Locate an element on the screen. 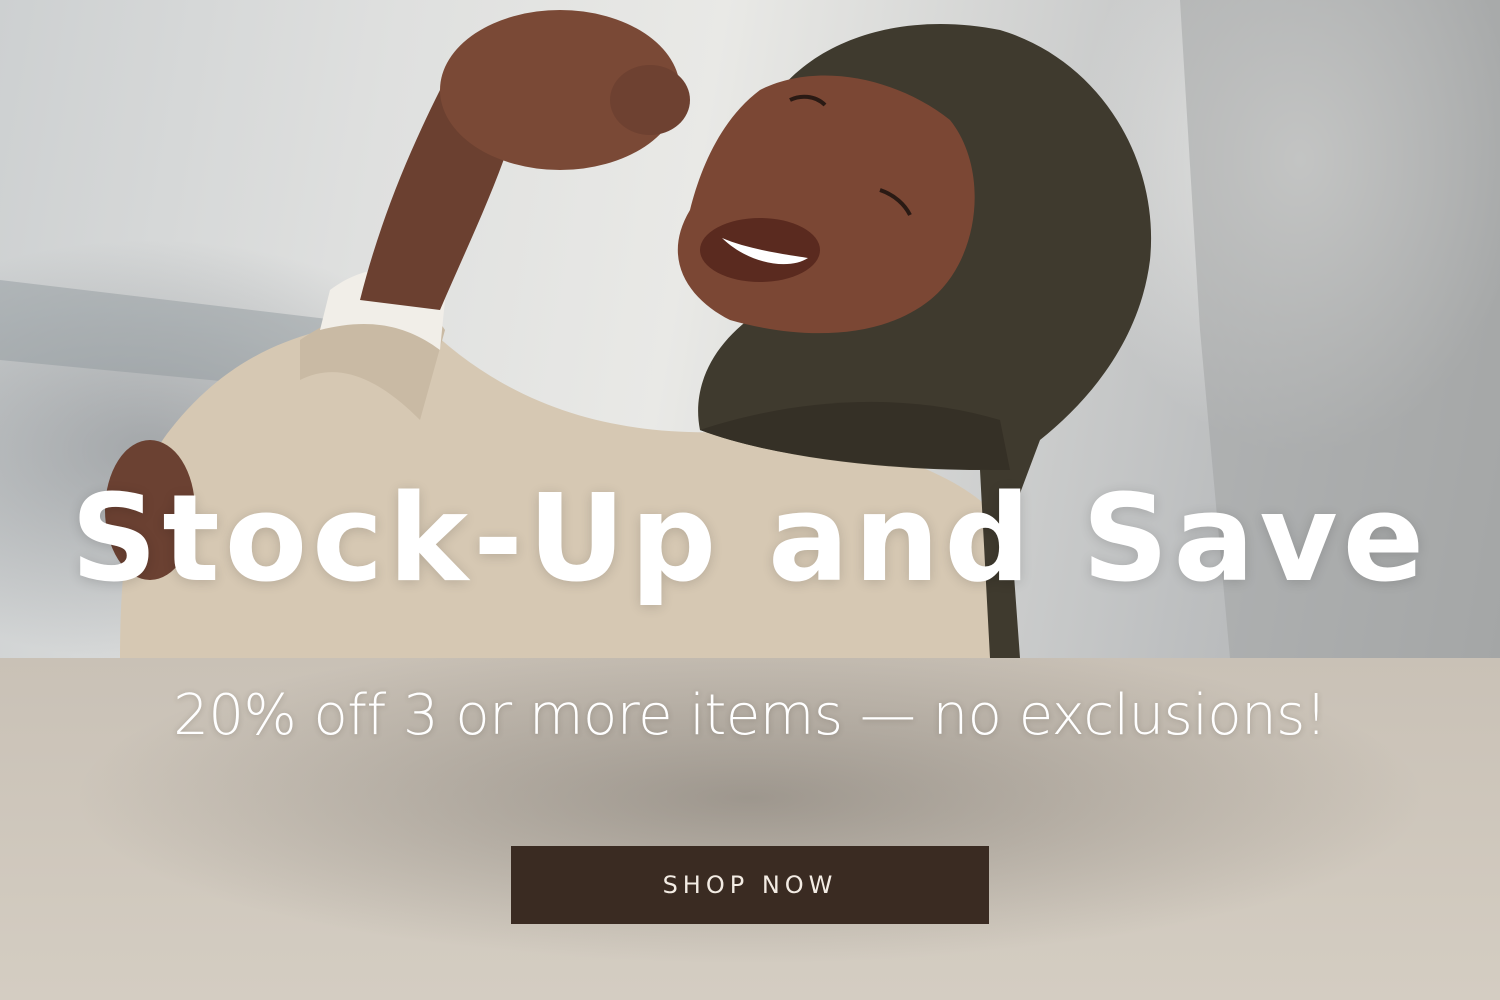 The width and height of the screenshot is (1500, 1000). shop-now-button: SHOP NOW is located at coordinates (750, 885).